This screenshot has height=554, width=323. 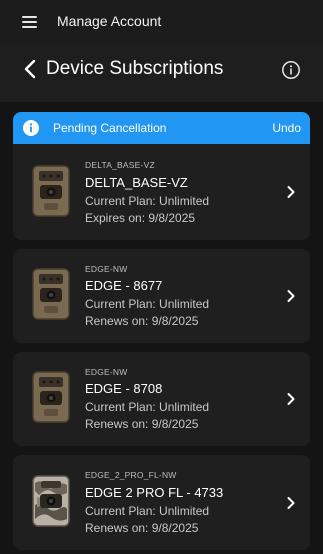 What do you see at coordinates (131, 475) in the screenshot?
I see `device-model: EDGE_2_PRO_FL-NW` at bounding box center [131, 475].